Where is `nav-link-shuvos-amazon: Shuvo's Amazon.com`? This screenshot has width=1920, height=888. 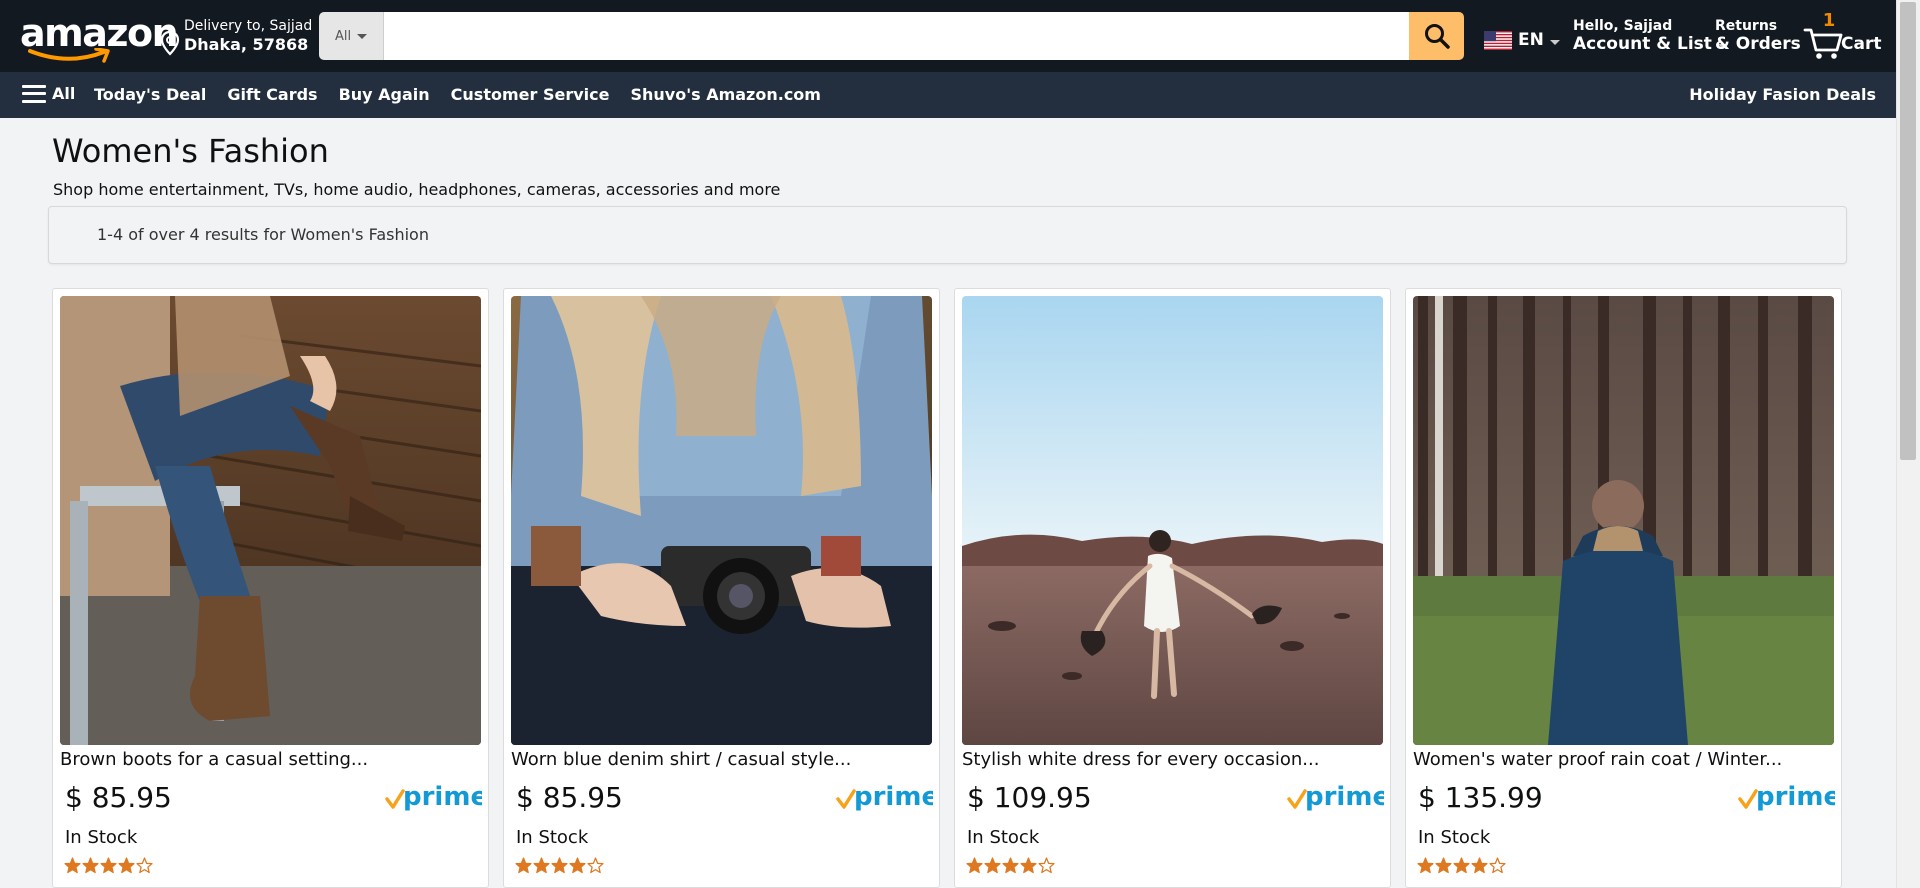 nav-link-shuvos-amazon: Shuvo's Amazon.com is located at coordinates (725, 94).